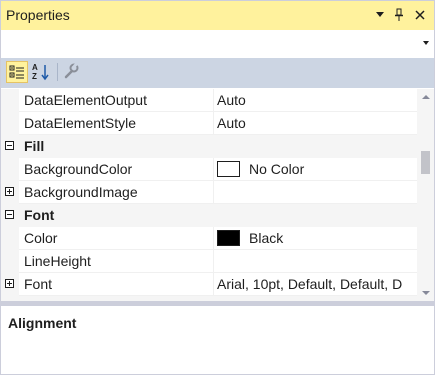 The width and height of the screenshot is (435, 375). I want to click on object-selector-dropdown, so click(217, 44).